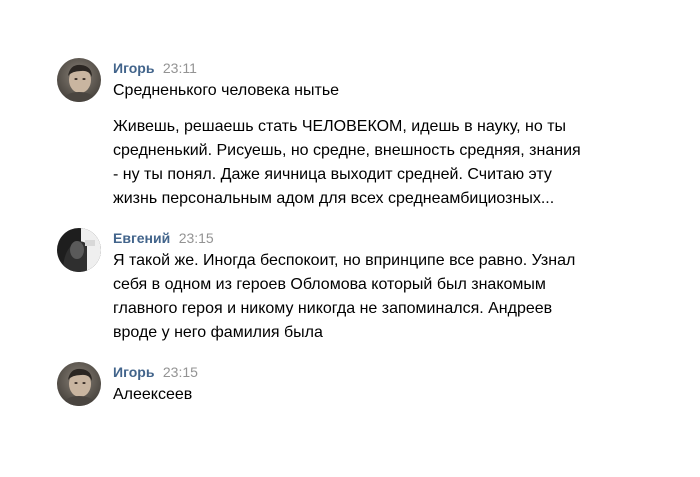 The width and height of the screenshot is (700, 477). I want to click on message-item: Игорь 23:15 Алеексеев, so click(368, 384).